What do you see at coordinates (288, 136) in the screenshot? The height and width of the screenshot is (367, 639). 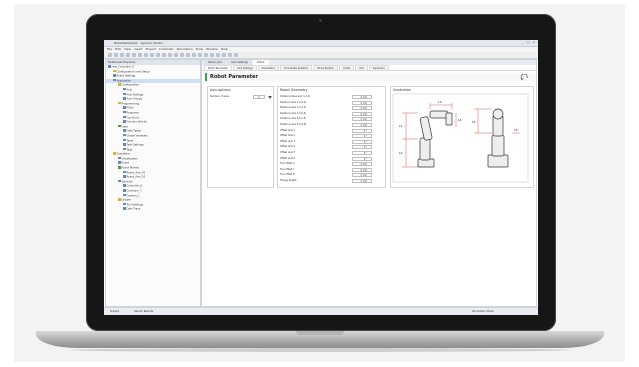 I see `geometry-row-label: Offset axis 2` at bounding box center [288, 136].